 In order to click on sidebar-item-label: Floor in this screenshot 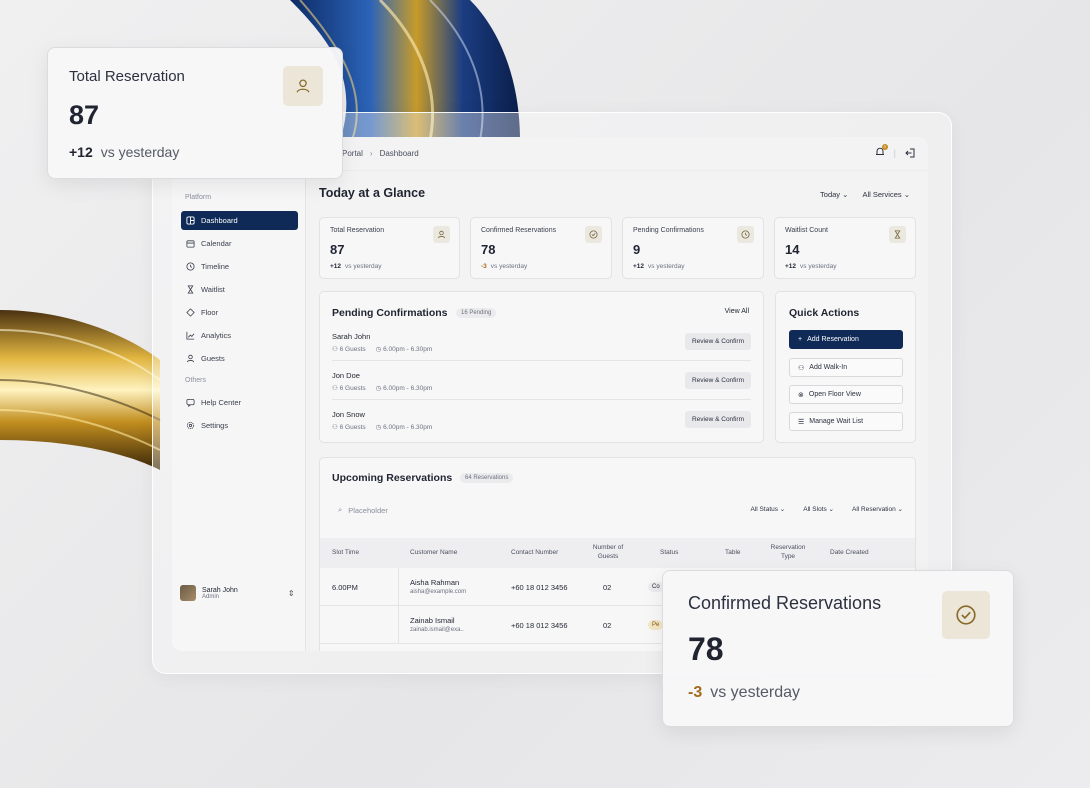, I will do `click(210, 312)`.